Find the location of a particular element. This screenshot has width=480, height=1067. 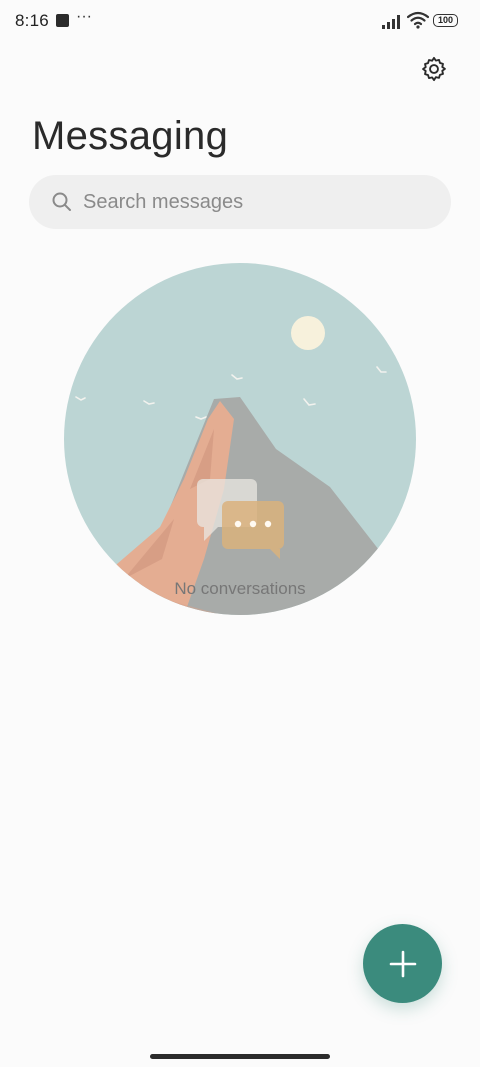

gesture-navigation-handle is located at coordinates (240, 1056).